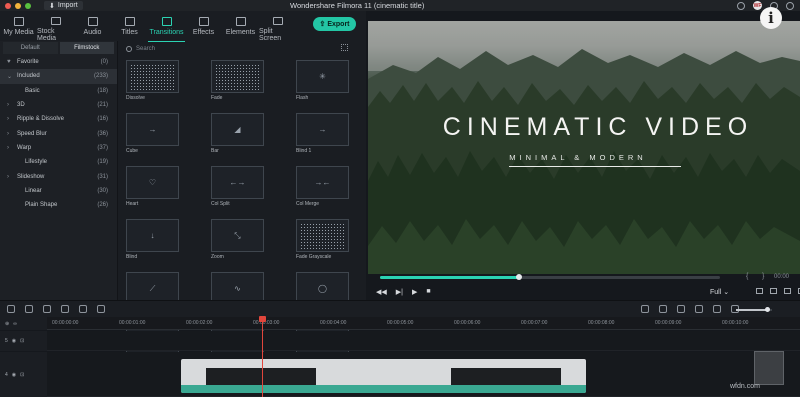 This screenshot has height=397, width=800. I want to click on tab-stock-media: Stock Media, so click(55, 28).